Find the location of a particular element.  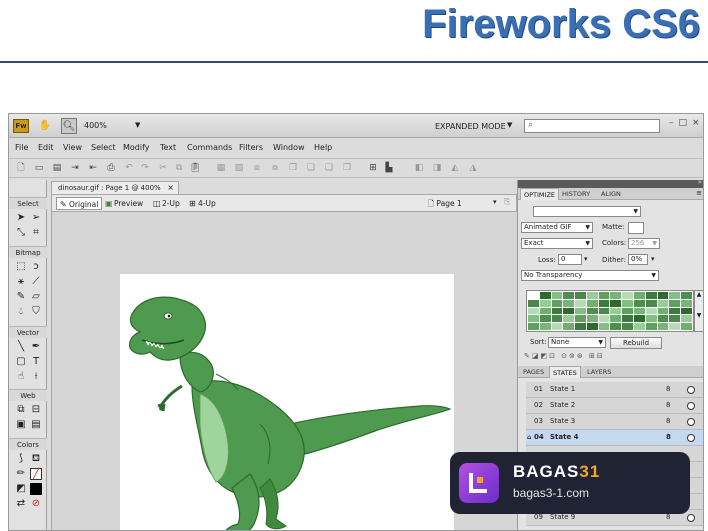

bring-front-icon: ❐ is located at coordinates (293, 168).